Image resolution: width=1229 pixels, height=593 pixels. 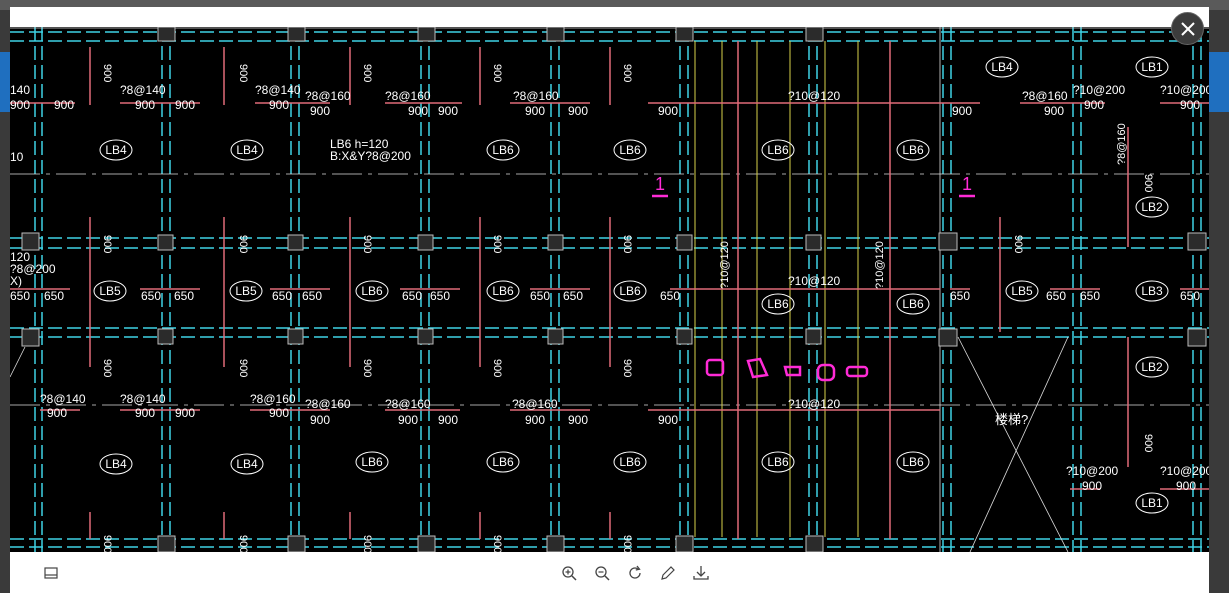 What do you see at coordinates (16, 281) in the screenshot?
I see `rebar-label: X)` at bounding box center [16, 281].